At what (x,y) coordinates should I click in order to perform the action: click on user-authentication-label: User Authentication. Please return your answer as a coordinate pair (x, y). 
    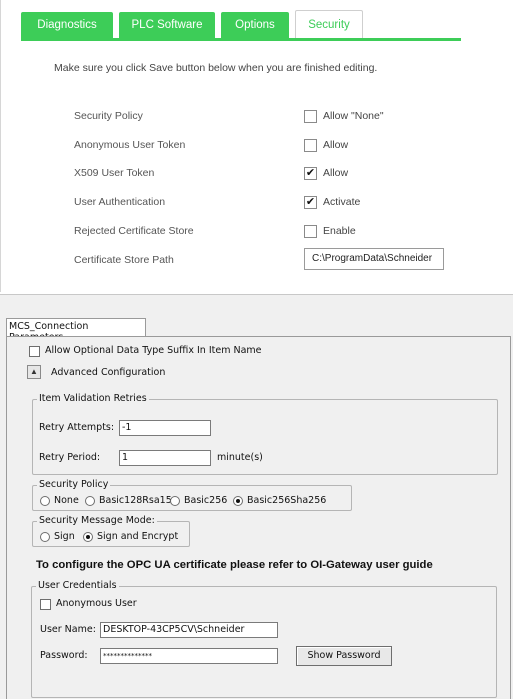
    Looking at the image, I should click on (120, 202).